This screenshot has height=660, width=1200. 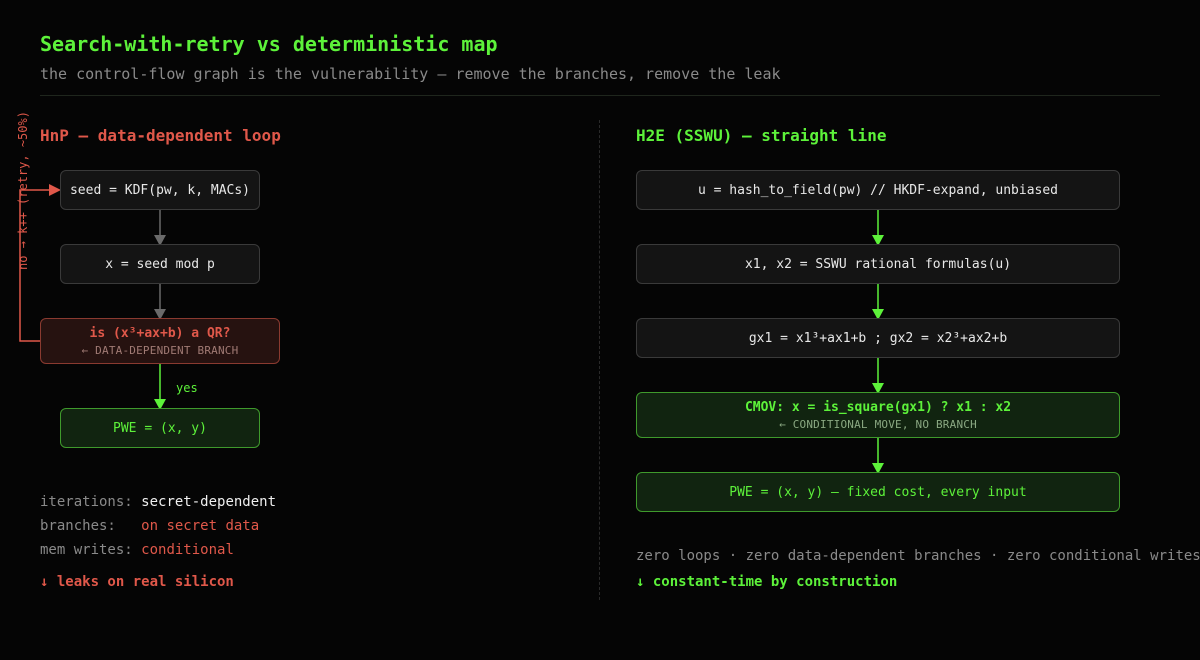 What do you see at coordinates (92, 297) in the screenshot?
I see `left-arrows` at bounding box center [92, 297].